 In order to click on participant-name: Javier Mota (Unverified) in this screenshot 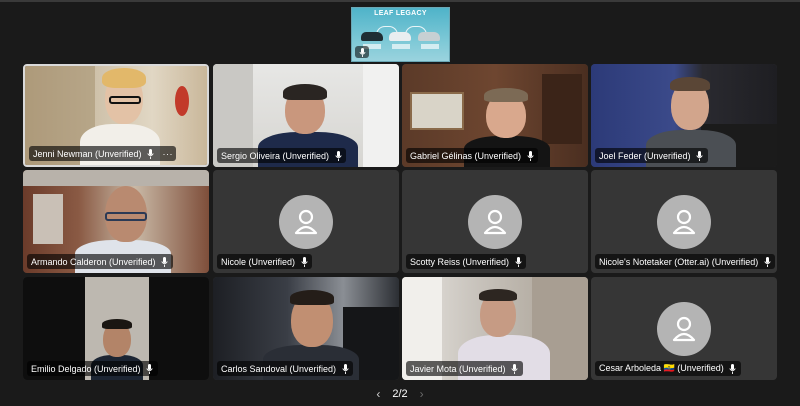, I will do `click(458, 368)`.